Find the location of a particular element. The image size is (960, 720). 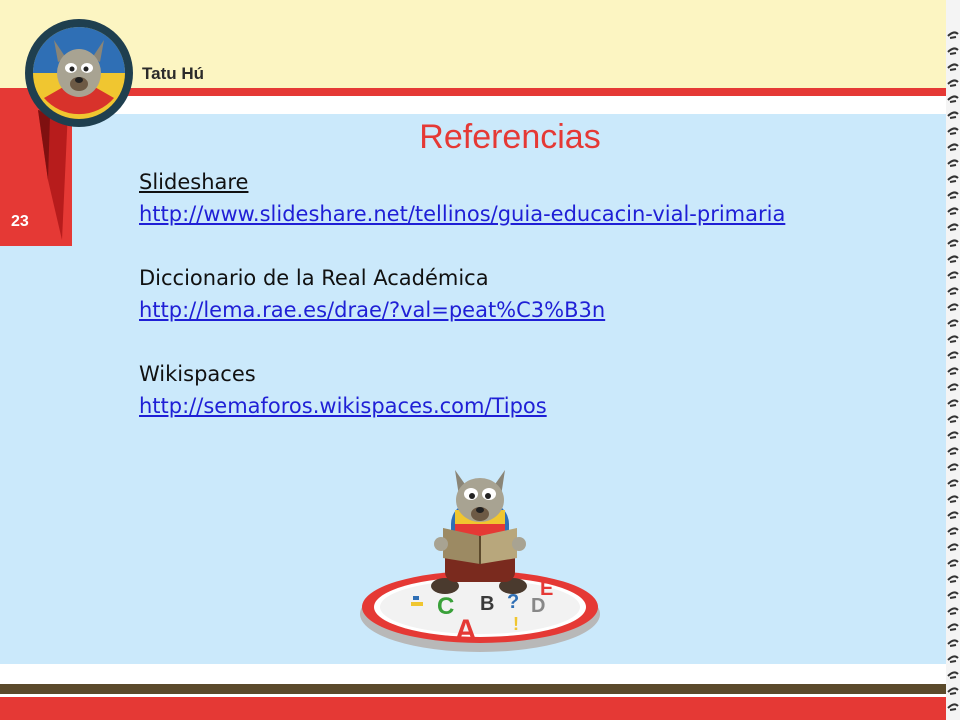

reference-link-wikispaces: http://semaforos.wikispaces.com/Tipos is located at coordinates (462, 406).